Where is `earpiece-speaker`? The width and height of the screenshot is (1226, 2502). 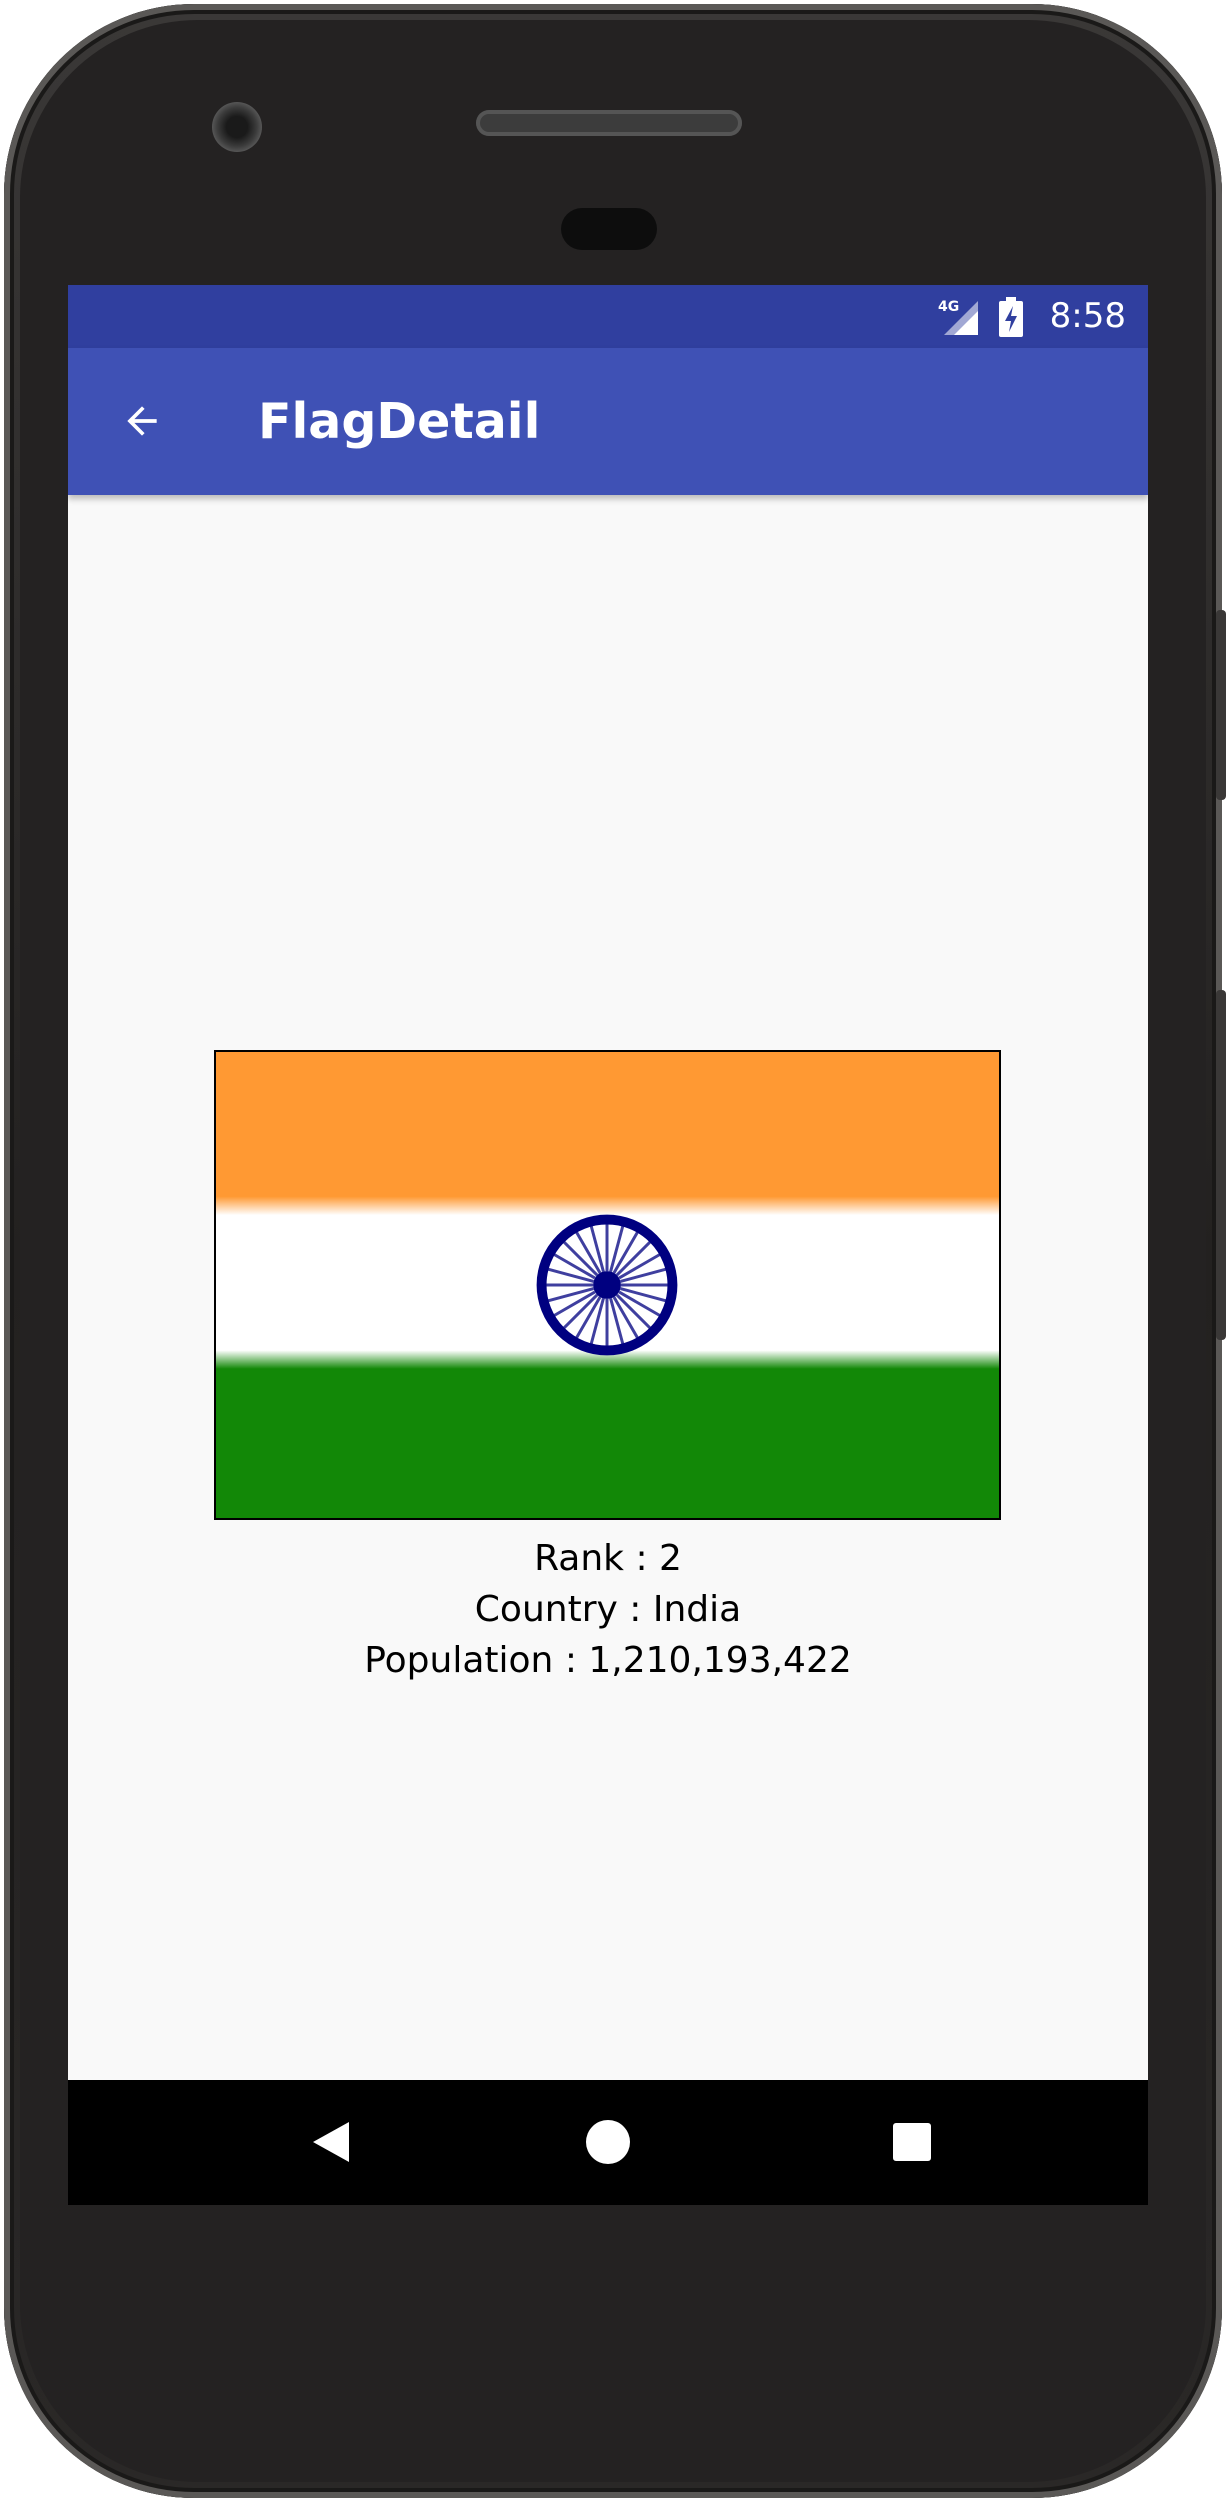
earpiece-speaker is located at coordinates (609, 123).